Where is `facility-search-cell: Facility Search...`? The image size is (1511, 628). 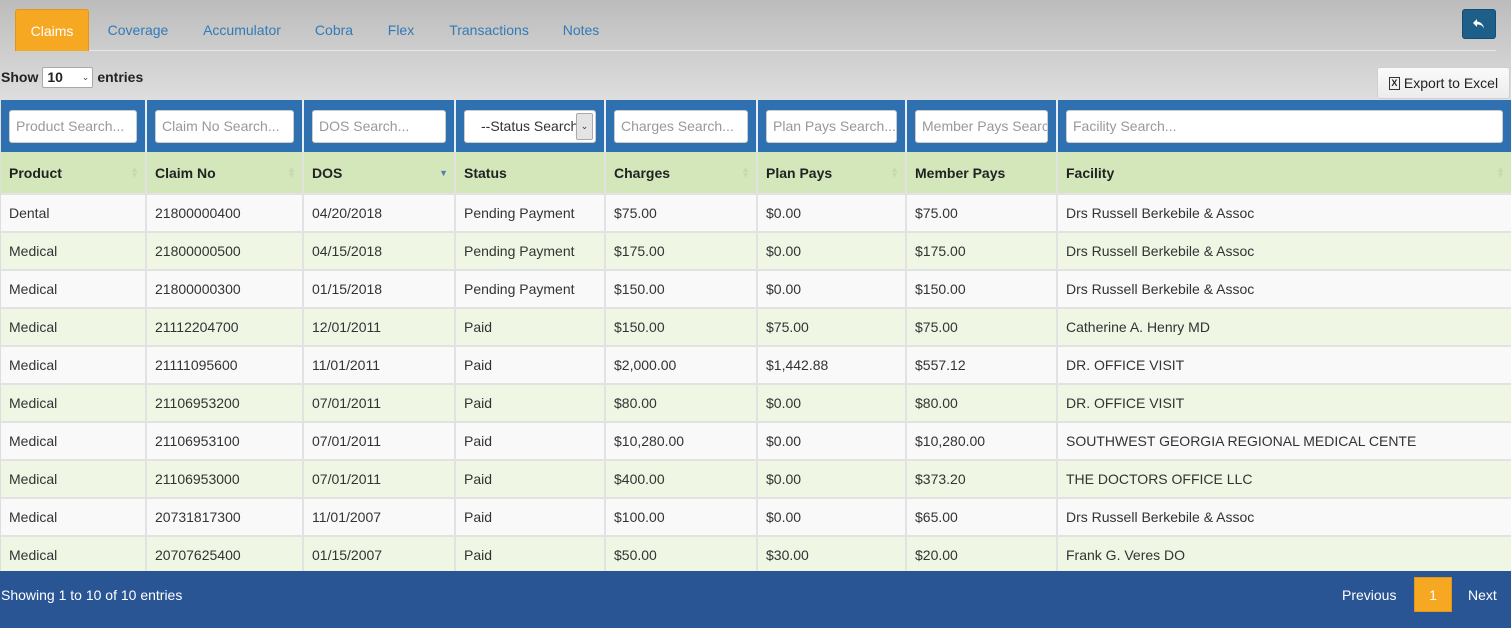
facility-search-cell: Facility Search... is located at coordinates (1284, 126).